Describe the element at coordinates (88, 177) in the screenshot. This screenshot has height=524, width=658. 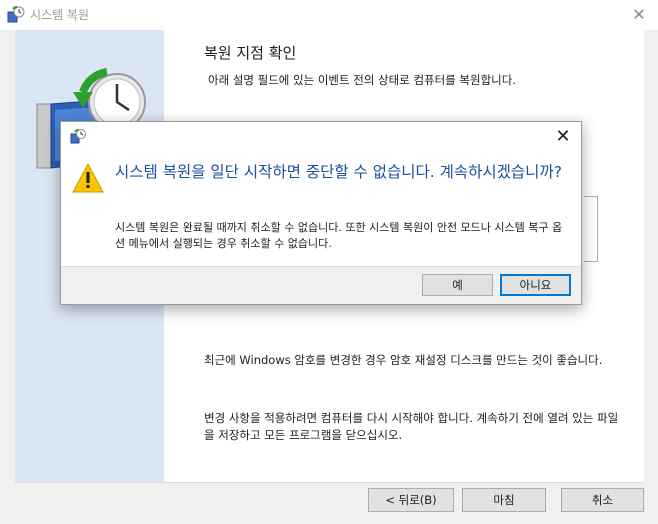
I see `warning-icon` at that location.